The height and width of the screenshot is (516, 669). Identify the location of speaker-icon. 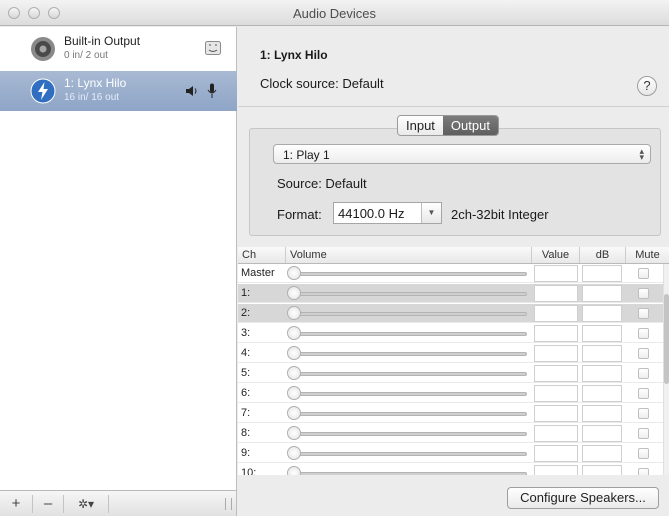
(43, 49).